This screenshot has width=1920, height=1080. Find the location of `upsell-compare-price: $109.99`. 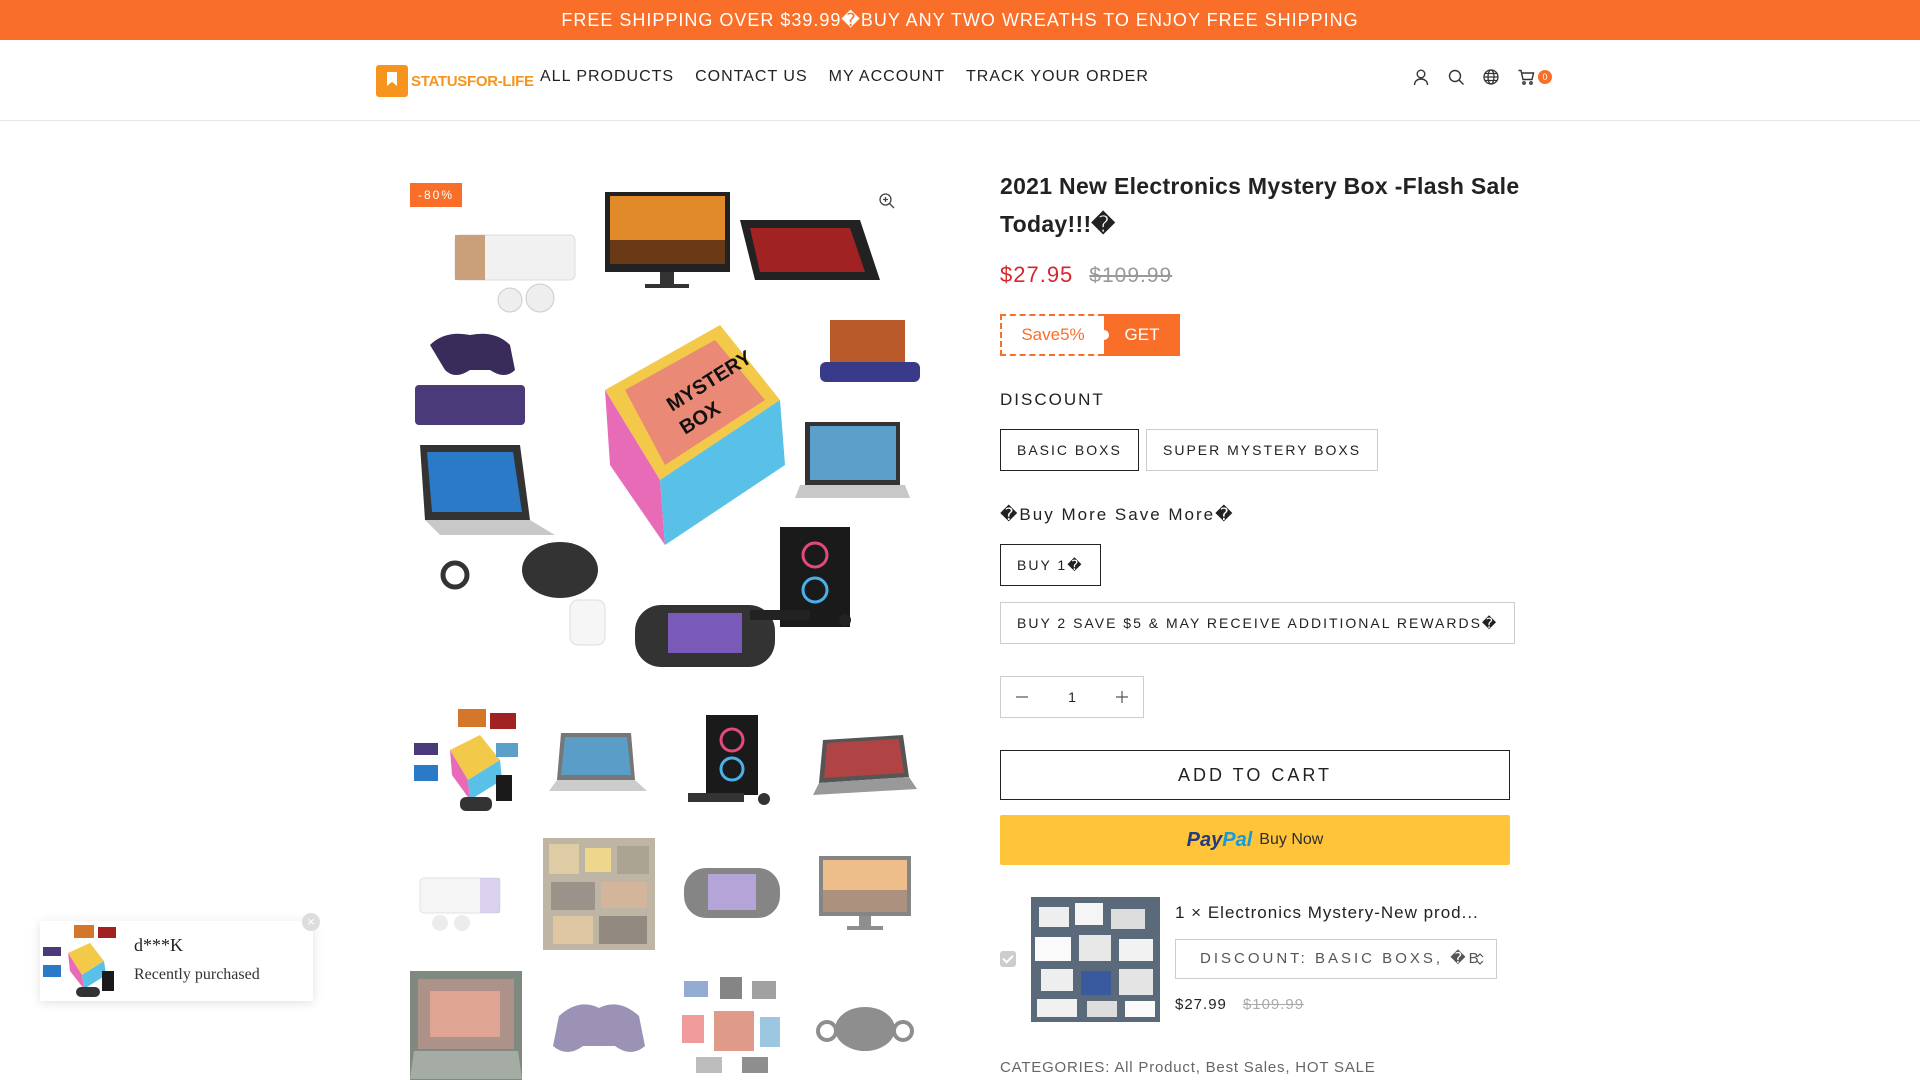

upsell-compare-price: $109.99 is located at coordinates (1273, 1004).